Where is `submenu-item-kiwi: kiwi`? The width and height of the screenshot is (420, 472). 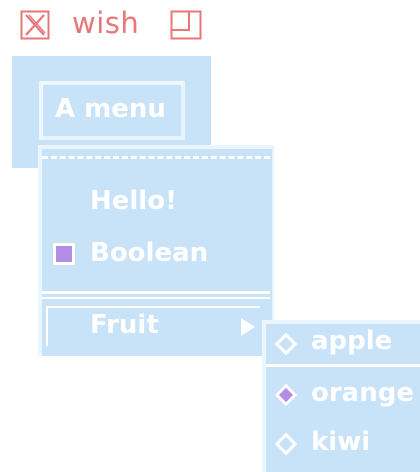
submenu-item-kiwi: kiwi is located at coordinates (340, 442).